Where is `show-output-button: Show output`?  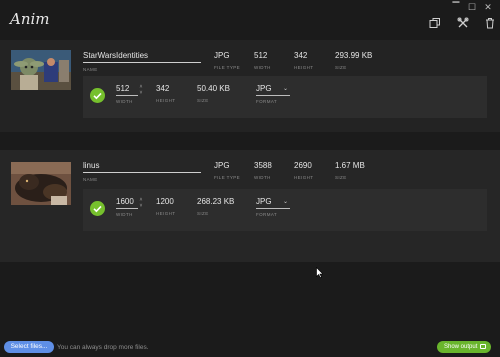 show-output-button: Show output is located at coordinates (464, 347).